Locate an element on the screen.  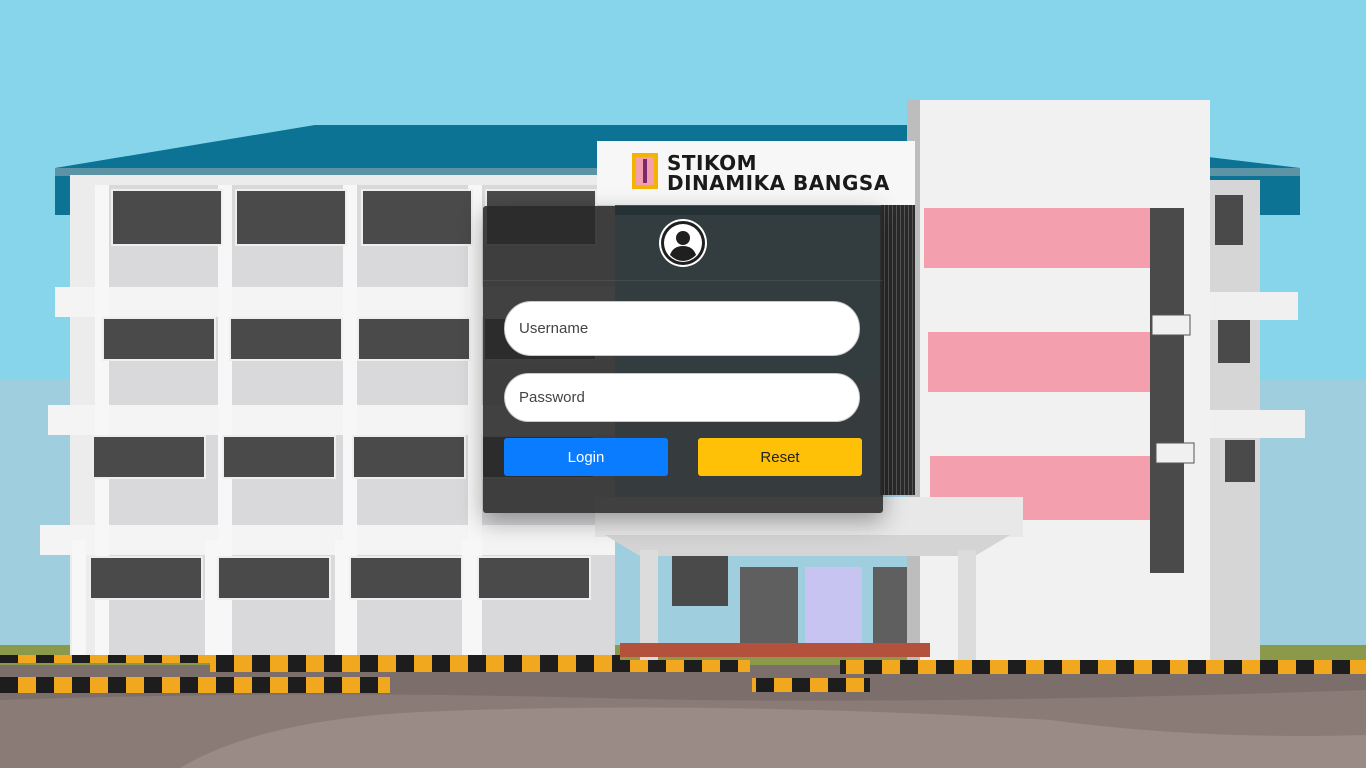
campus-sign: STIKOM DINAMIKA BANGSA is located at coordinates (778, 173).